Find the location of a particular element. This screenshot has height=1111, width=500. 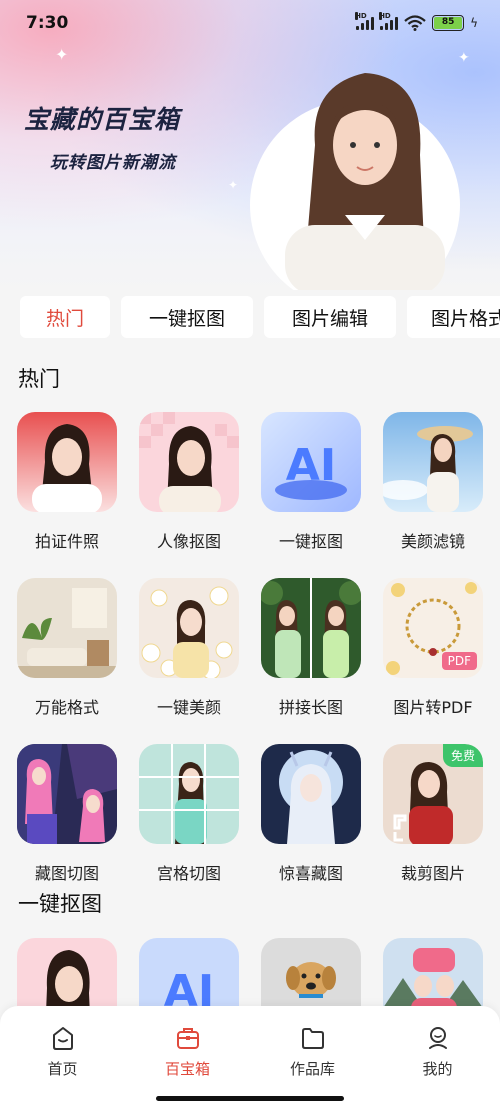

stitch-long-image is located at coordinates (311, 628).